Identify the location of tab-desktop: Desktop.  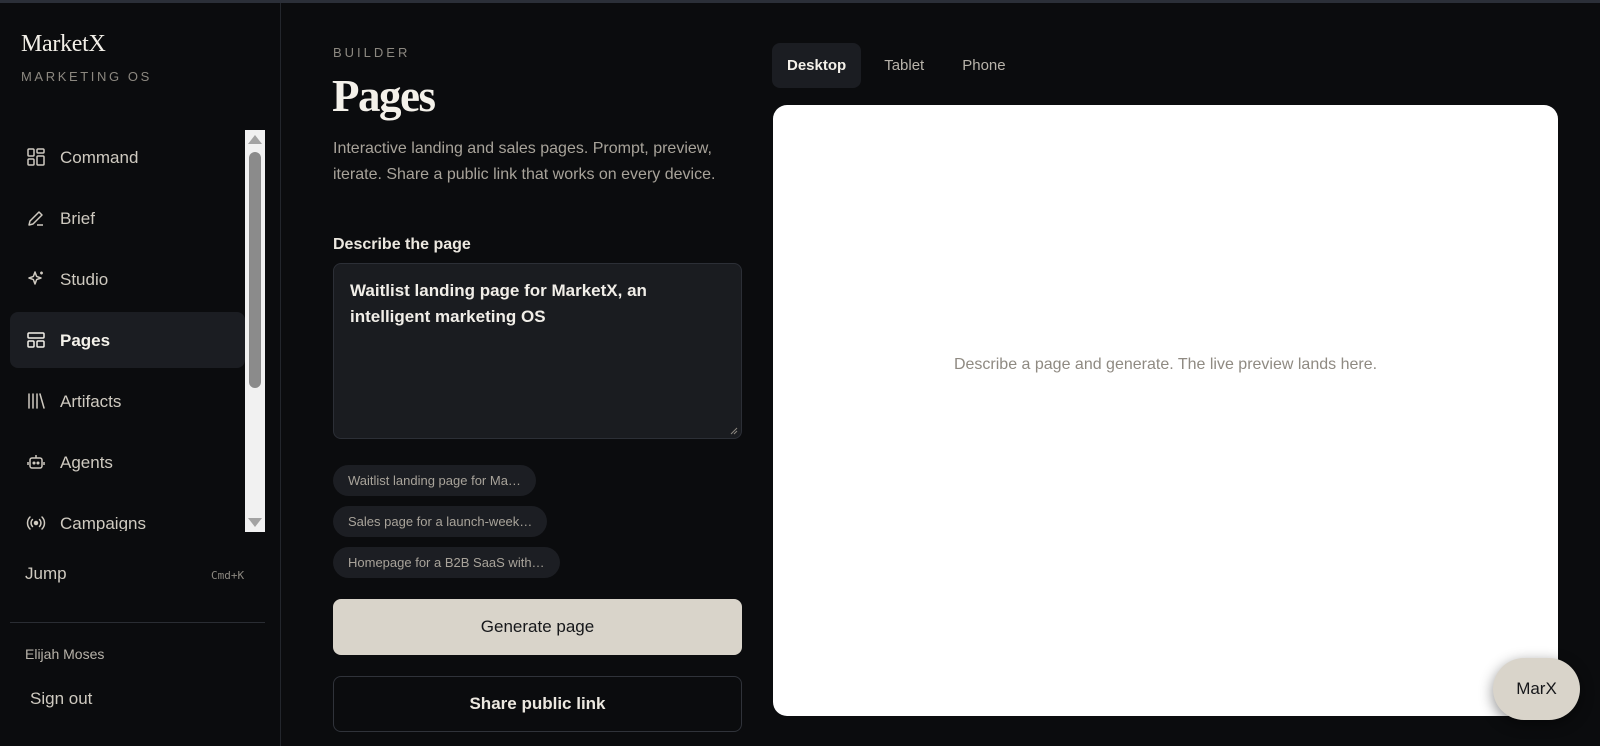
(817, 65).